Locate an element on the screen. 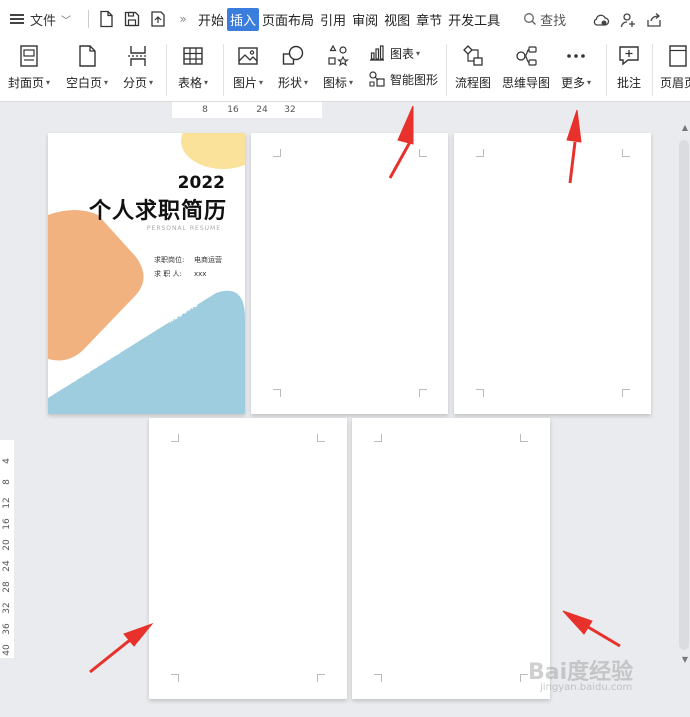 The height and width of the screenshot is (717, 690). tab-page-layout: 页面布局 is located at coordinates (288, 19).